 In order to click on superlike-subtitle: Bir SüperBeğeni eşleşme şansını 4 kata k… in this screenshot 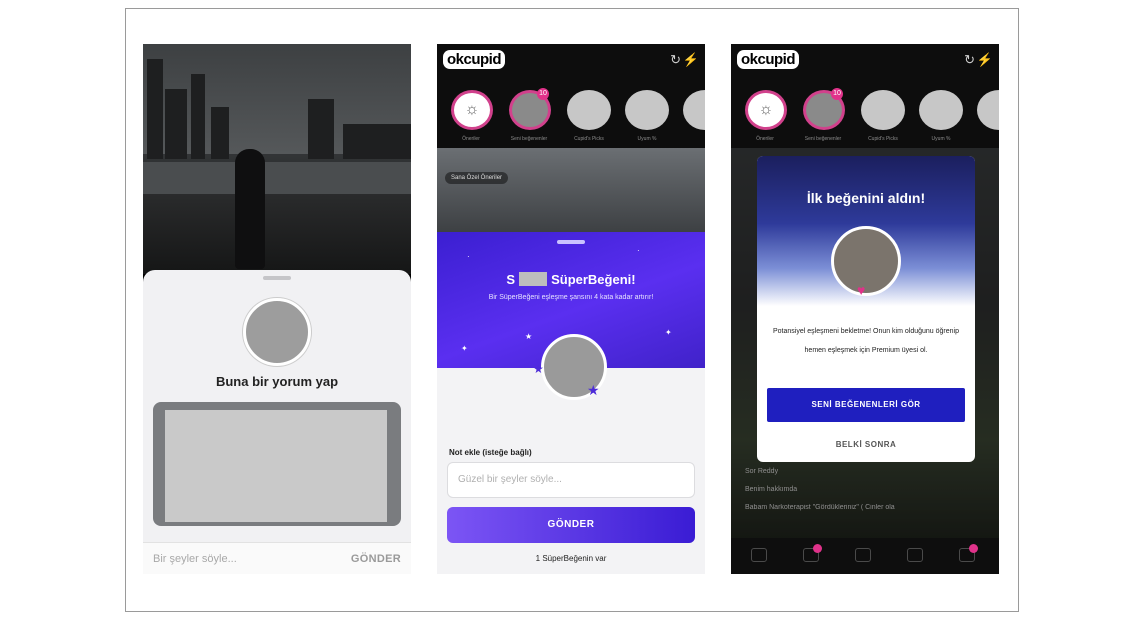, I will do `click(571, 297)`.